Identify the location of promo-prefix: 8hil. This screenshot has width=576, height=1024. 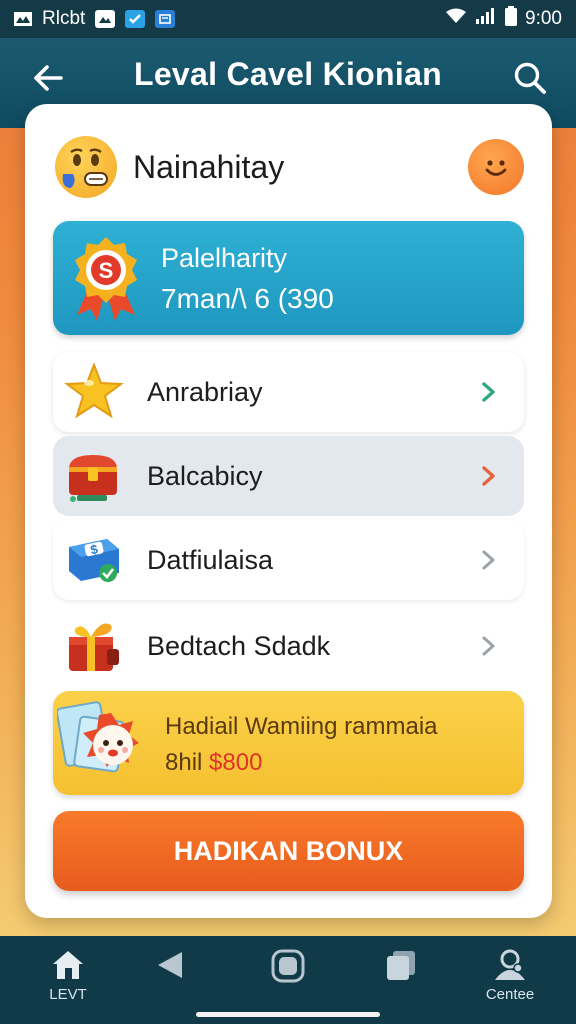
(184, 762).